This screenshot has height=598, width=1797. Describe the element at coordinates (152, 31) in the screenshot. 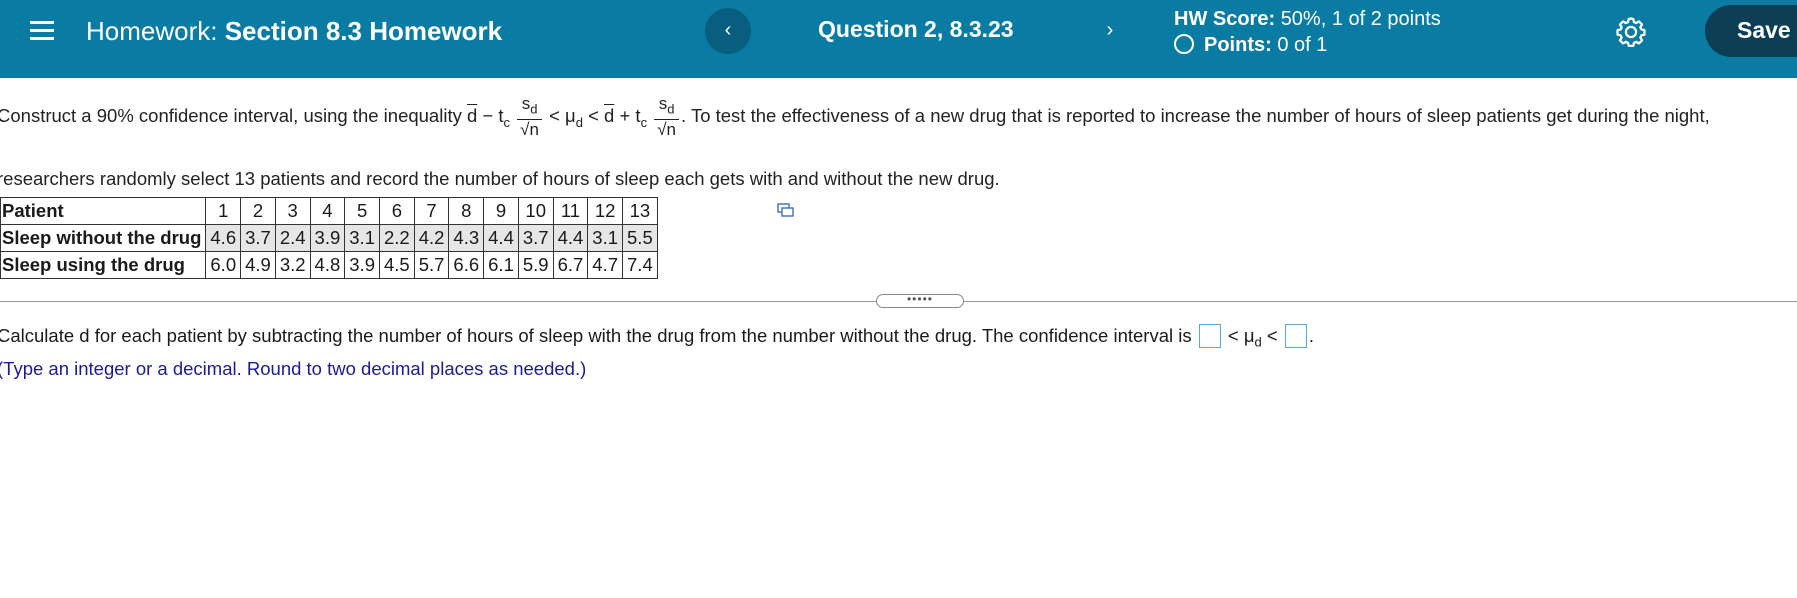

I see `title-prefix: Homework:` at that location.